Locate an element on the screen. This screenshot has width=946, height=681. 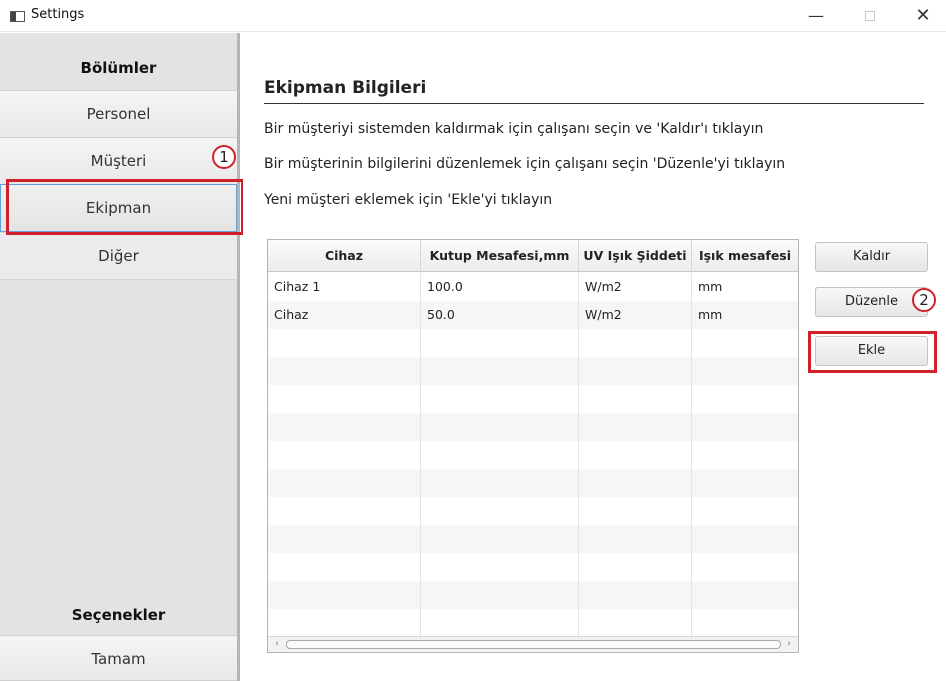
cell-cihaz: Cihaz 1 is located at coordinates (344, 287).